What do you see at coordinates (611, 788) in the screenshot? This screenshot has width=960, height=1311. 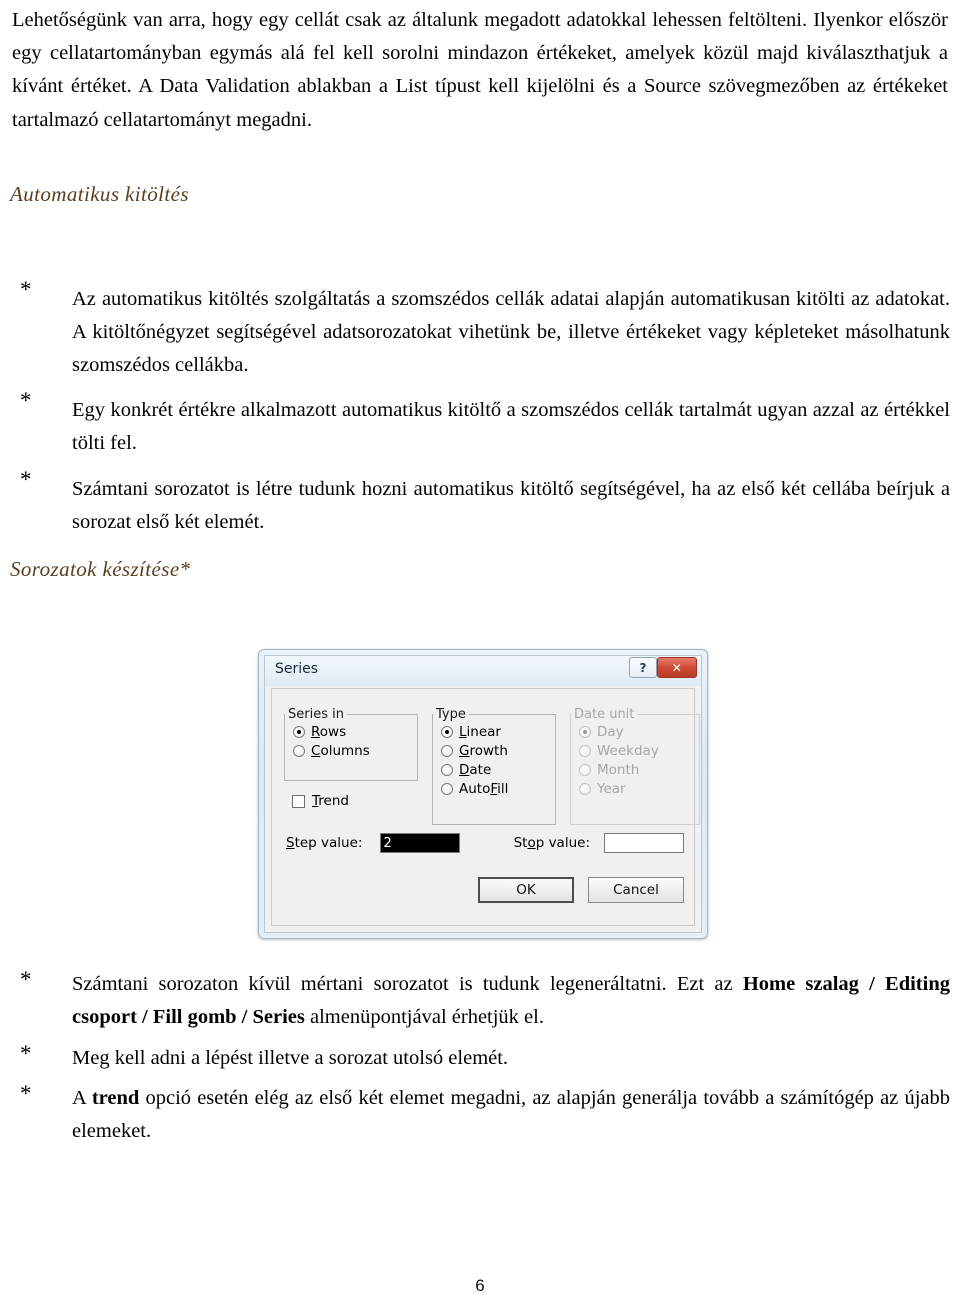 I see `radio-label: Year` at bounding box center [611, 788].